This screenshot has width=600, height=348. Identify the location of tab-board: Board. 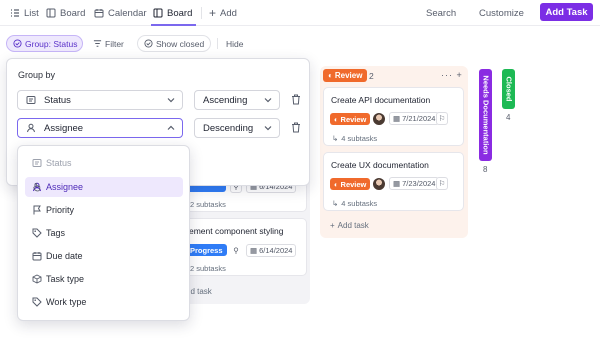
(65, 13).